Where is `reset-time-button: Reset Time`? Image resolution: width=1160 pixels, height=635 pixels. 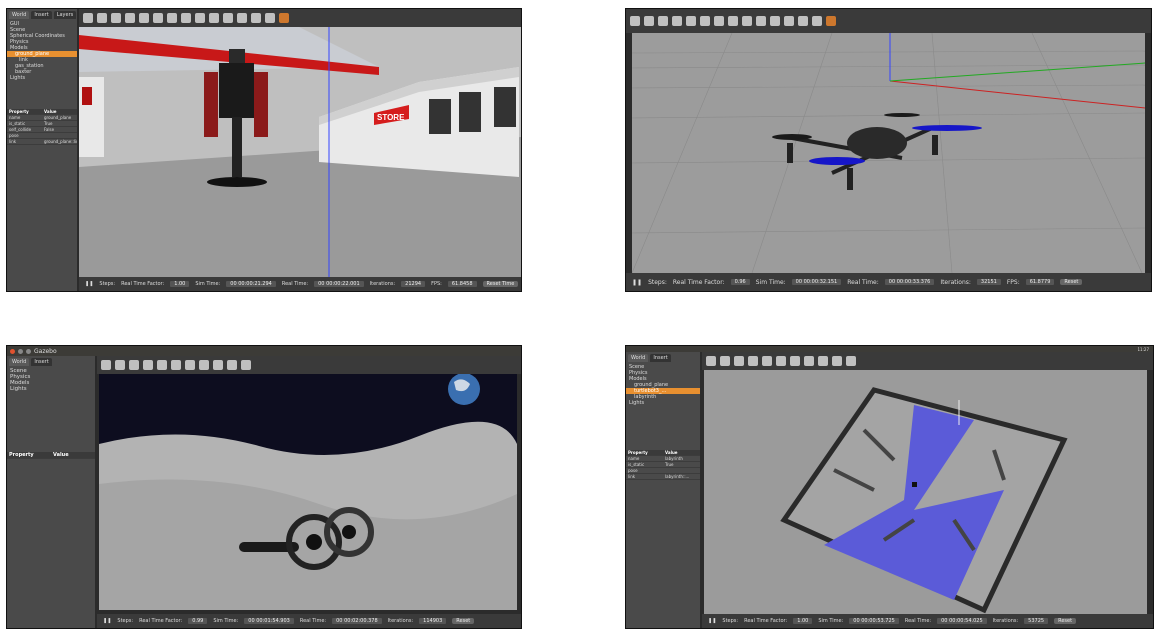
reset-time-button: Reset Time is located at coordinates (500, 284).